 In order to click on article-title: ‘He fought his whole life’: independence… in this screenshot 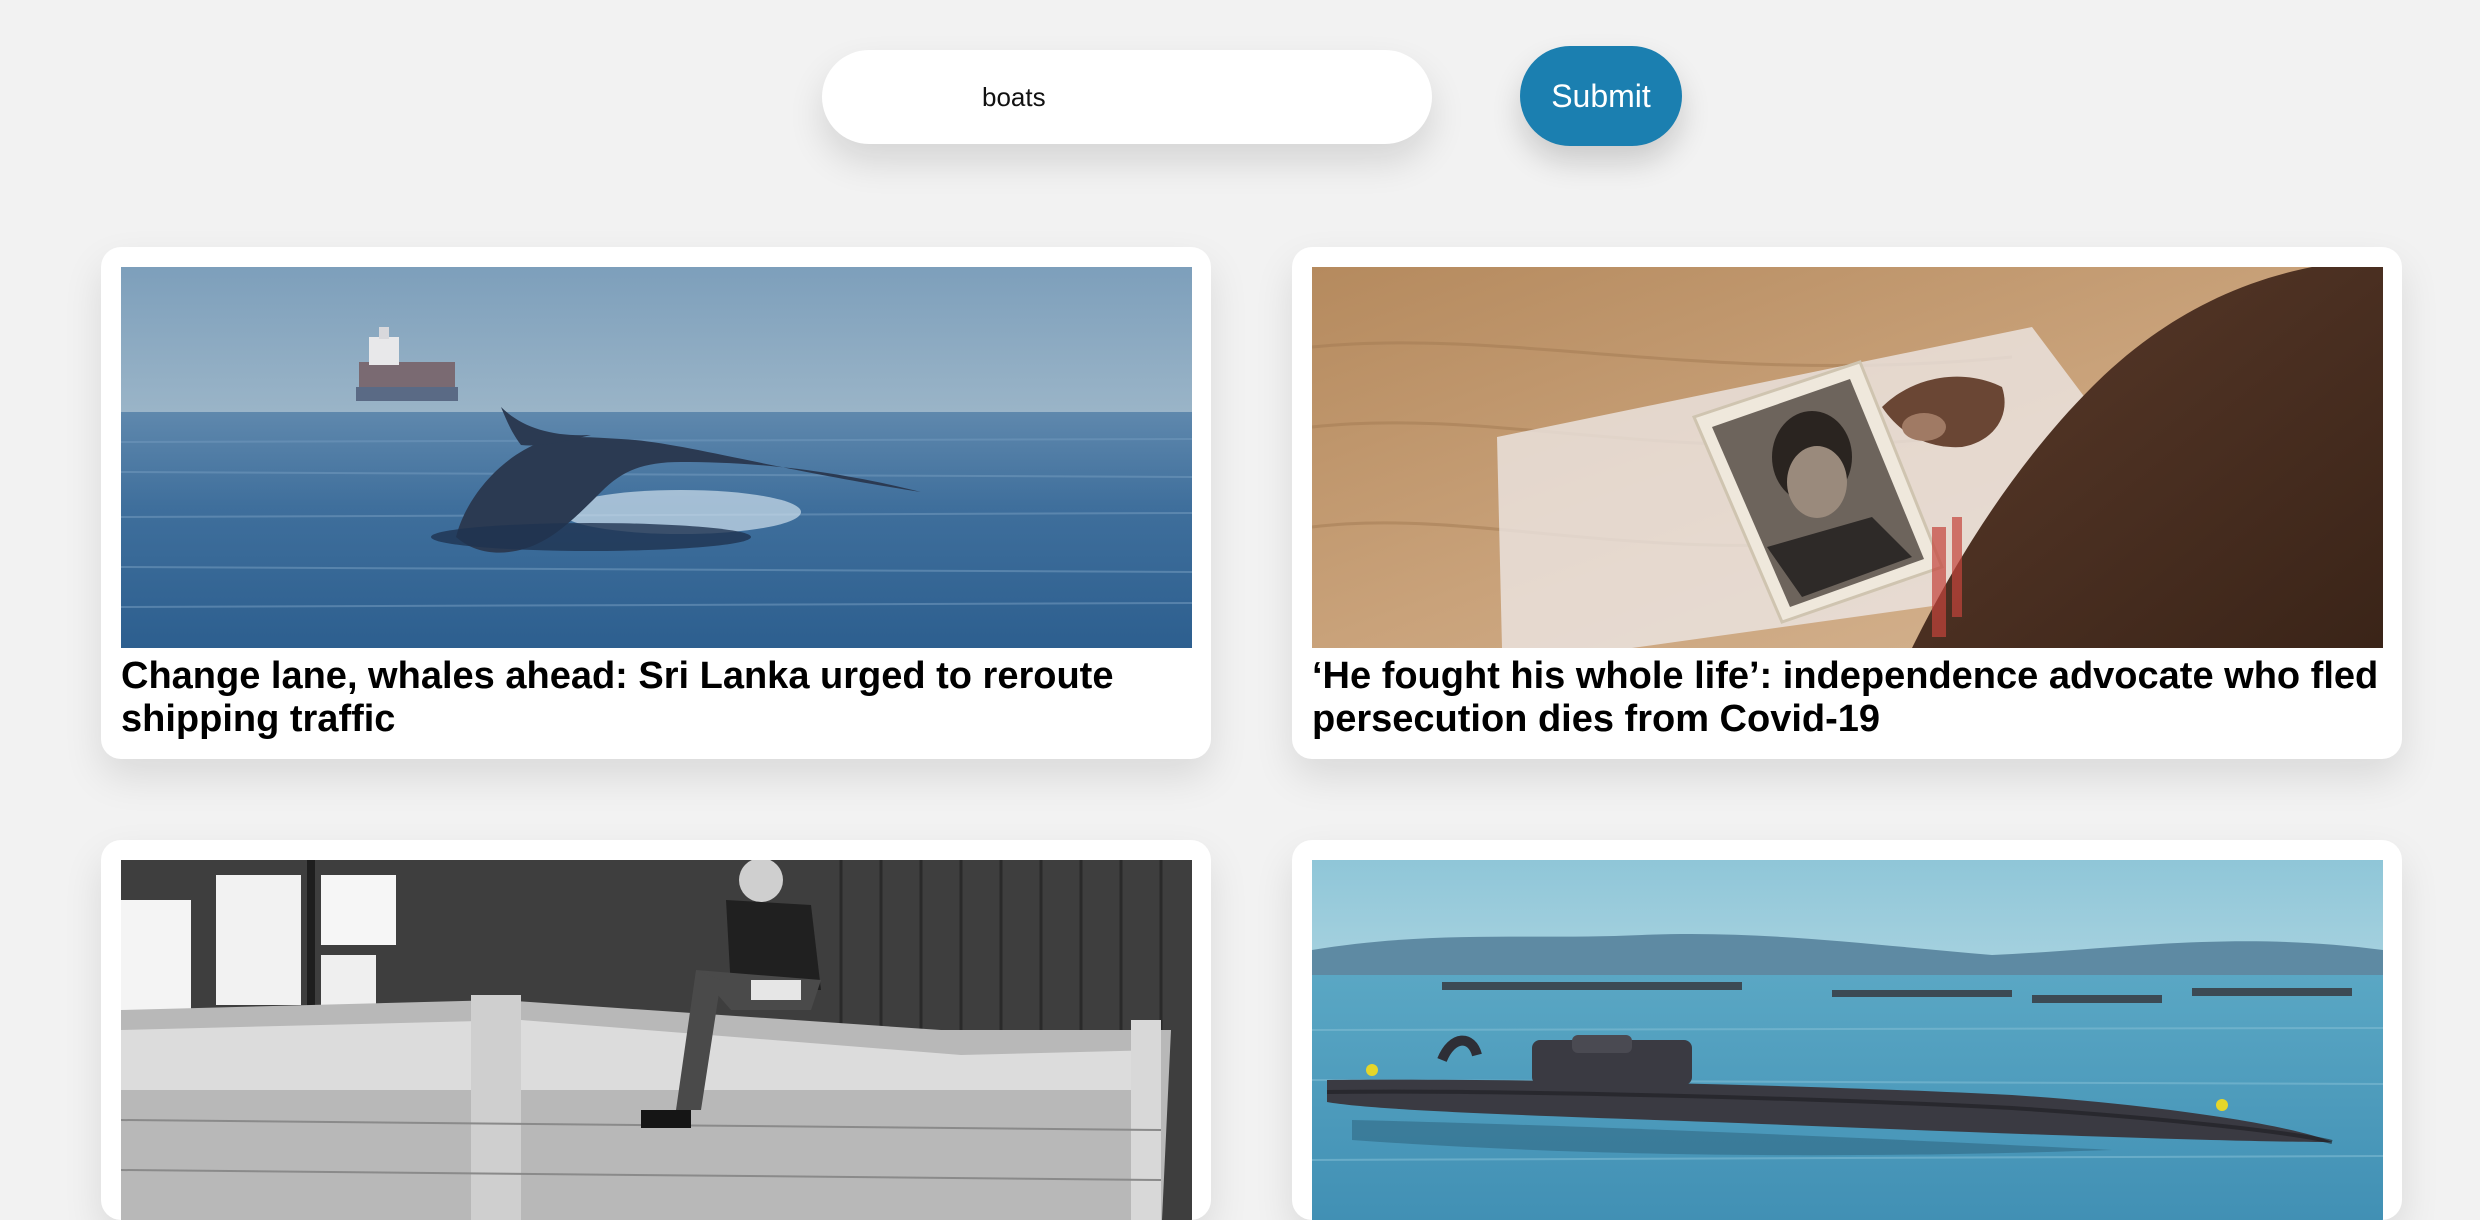, I will do `click(1849, 698)`.